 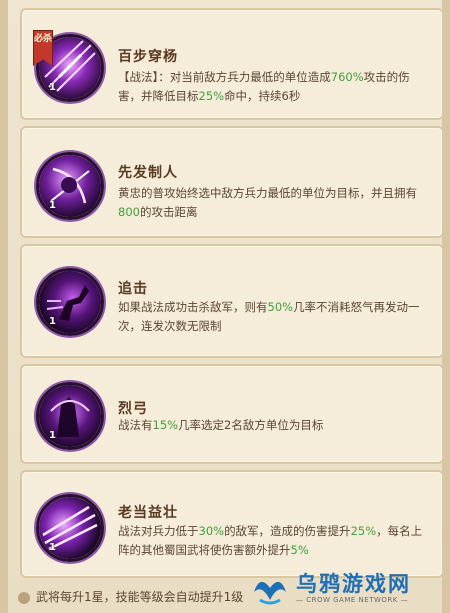 I want to click on description-text: 【战法】：对当前敌方兵力最低的单位造成, so click(x=224, y=77).